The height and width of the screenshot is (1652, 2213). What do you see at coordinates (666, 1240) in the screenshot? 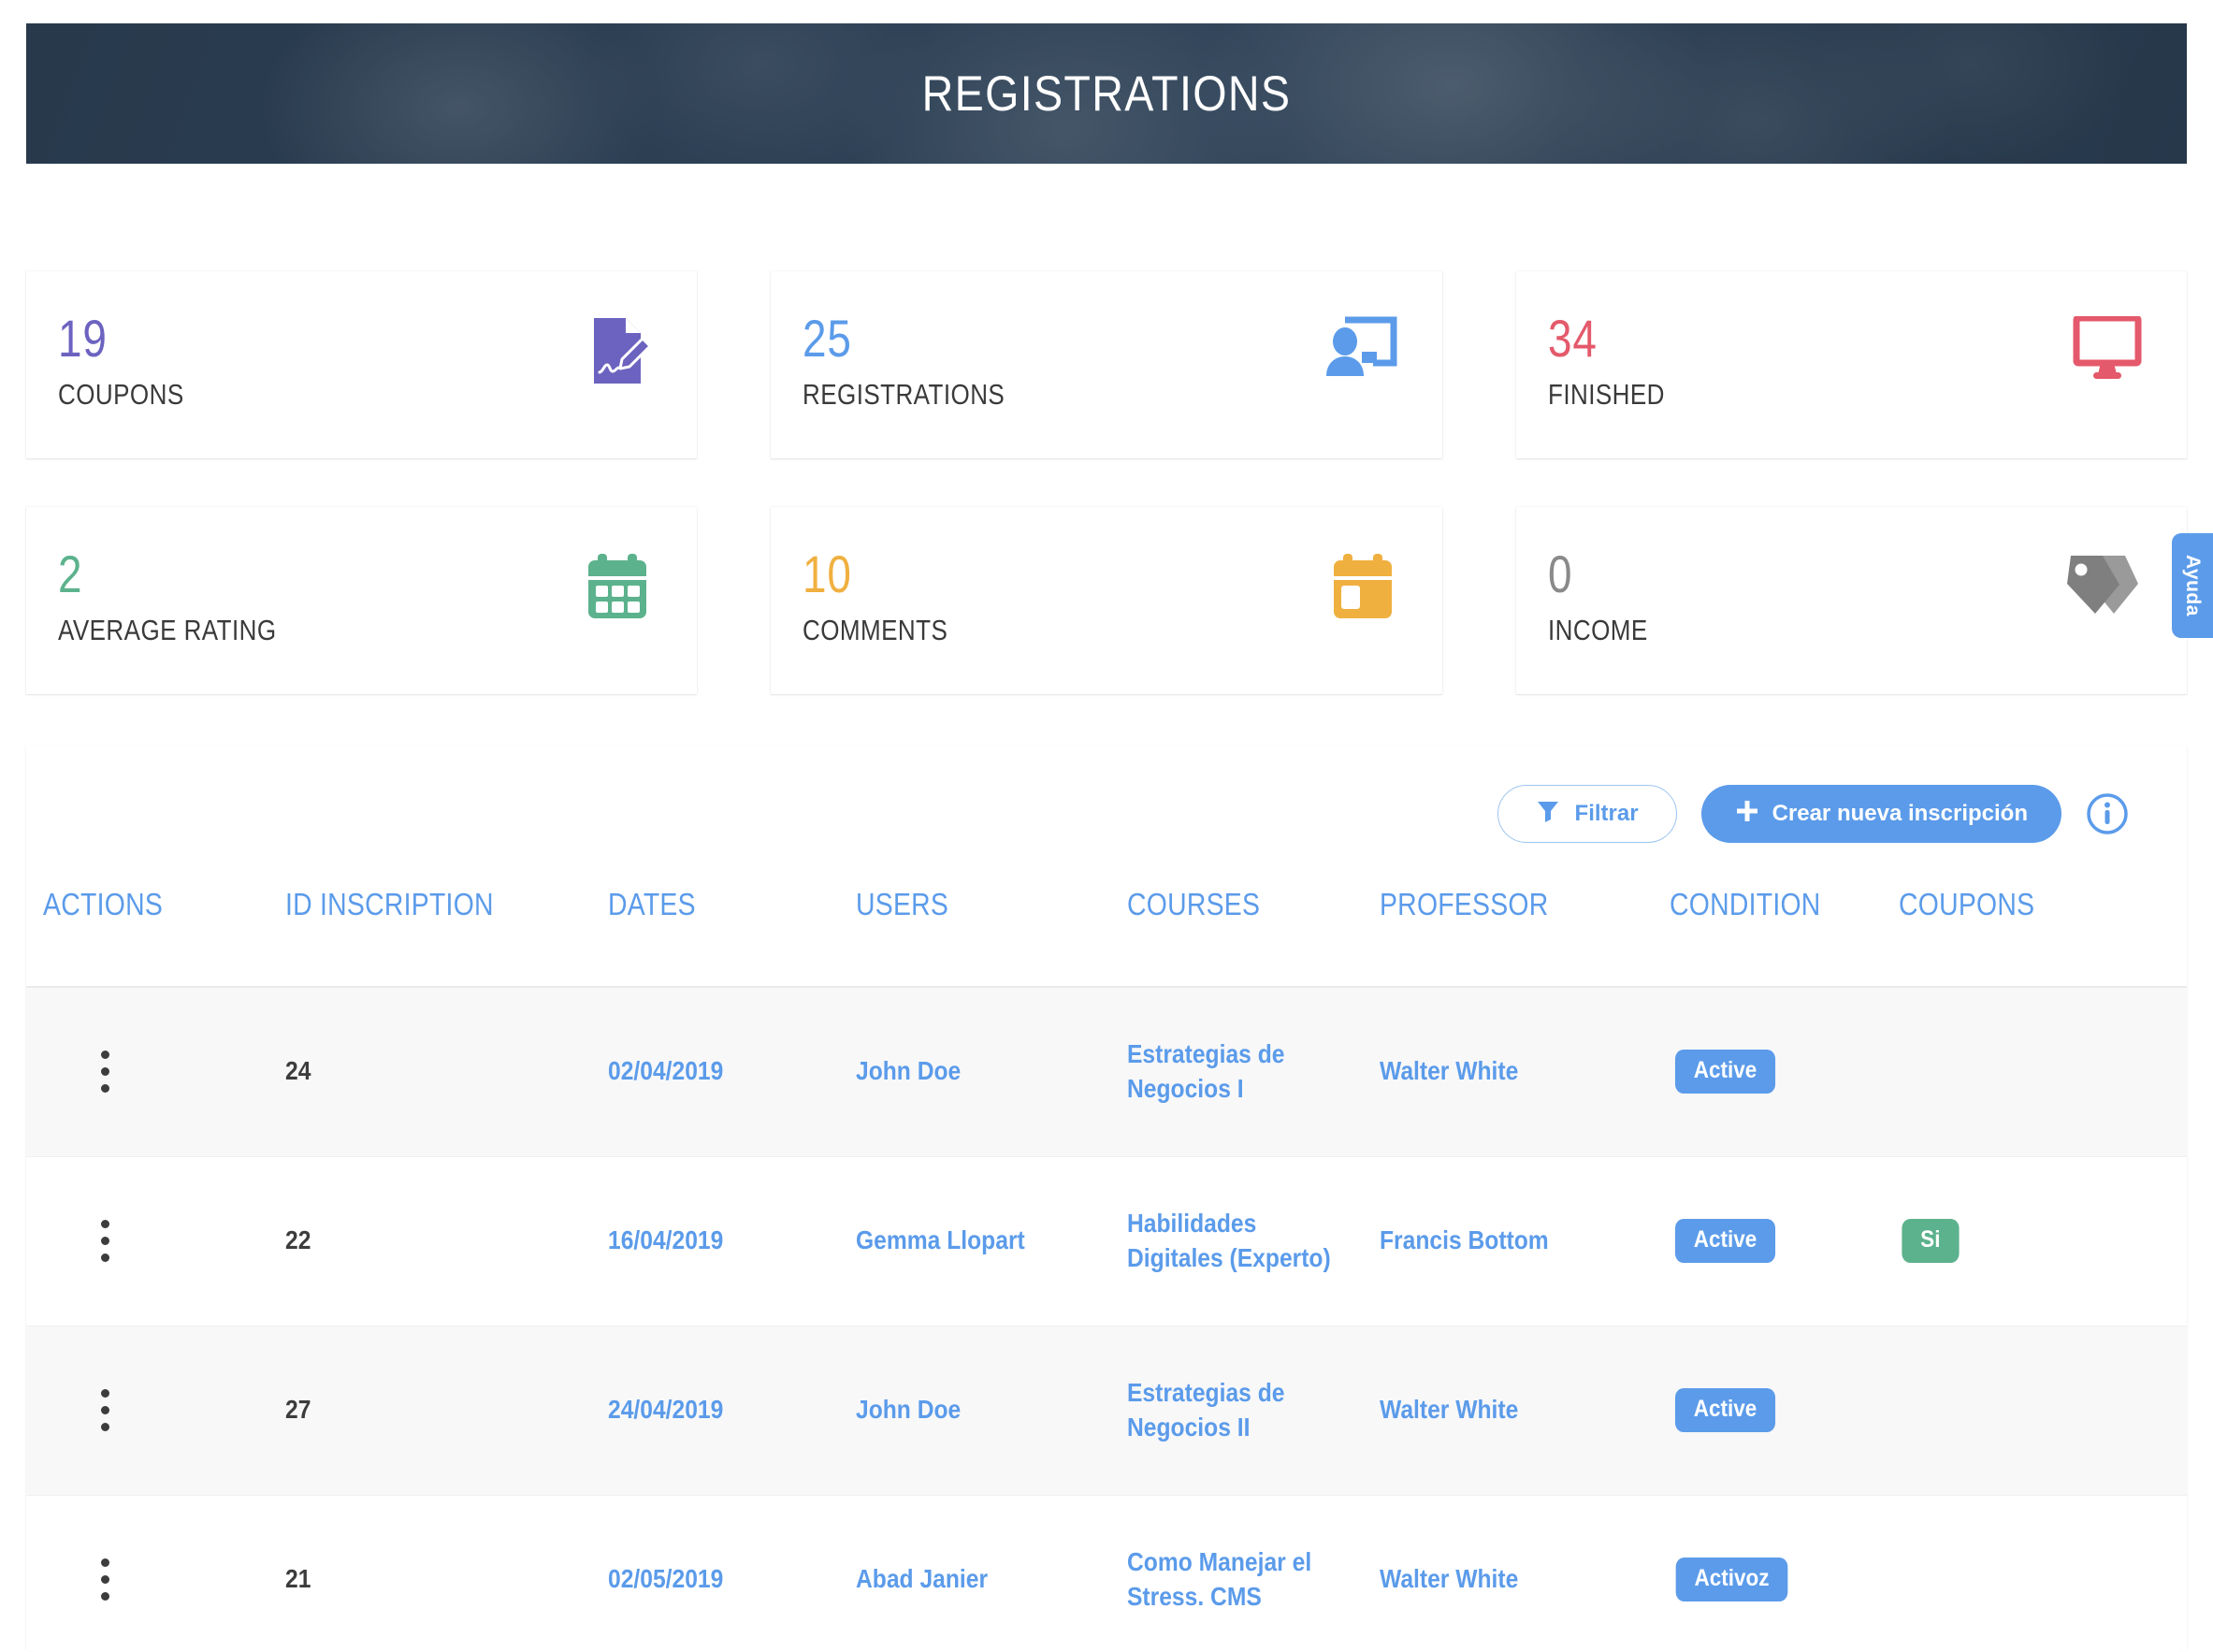
I see `row-date-cell: 16/04/2019` at bounding box center [666, 1240].